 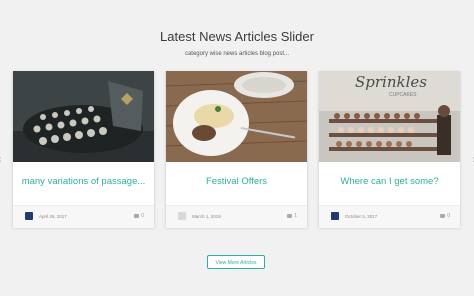 I want to click on view-more-articles-button: View More Articles, so click(x=236, y=262).